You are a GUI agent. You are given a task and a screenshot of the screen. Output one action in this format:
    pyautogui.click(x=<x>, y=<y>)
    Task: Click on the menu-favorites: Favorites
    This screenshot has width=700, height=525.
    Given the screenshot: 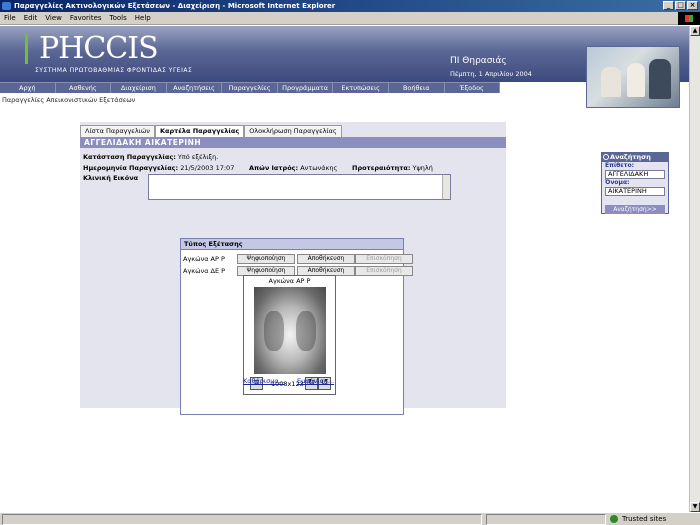 What is the action you would take?
    pyautogui.click(x=86, y=18)
    